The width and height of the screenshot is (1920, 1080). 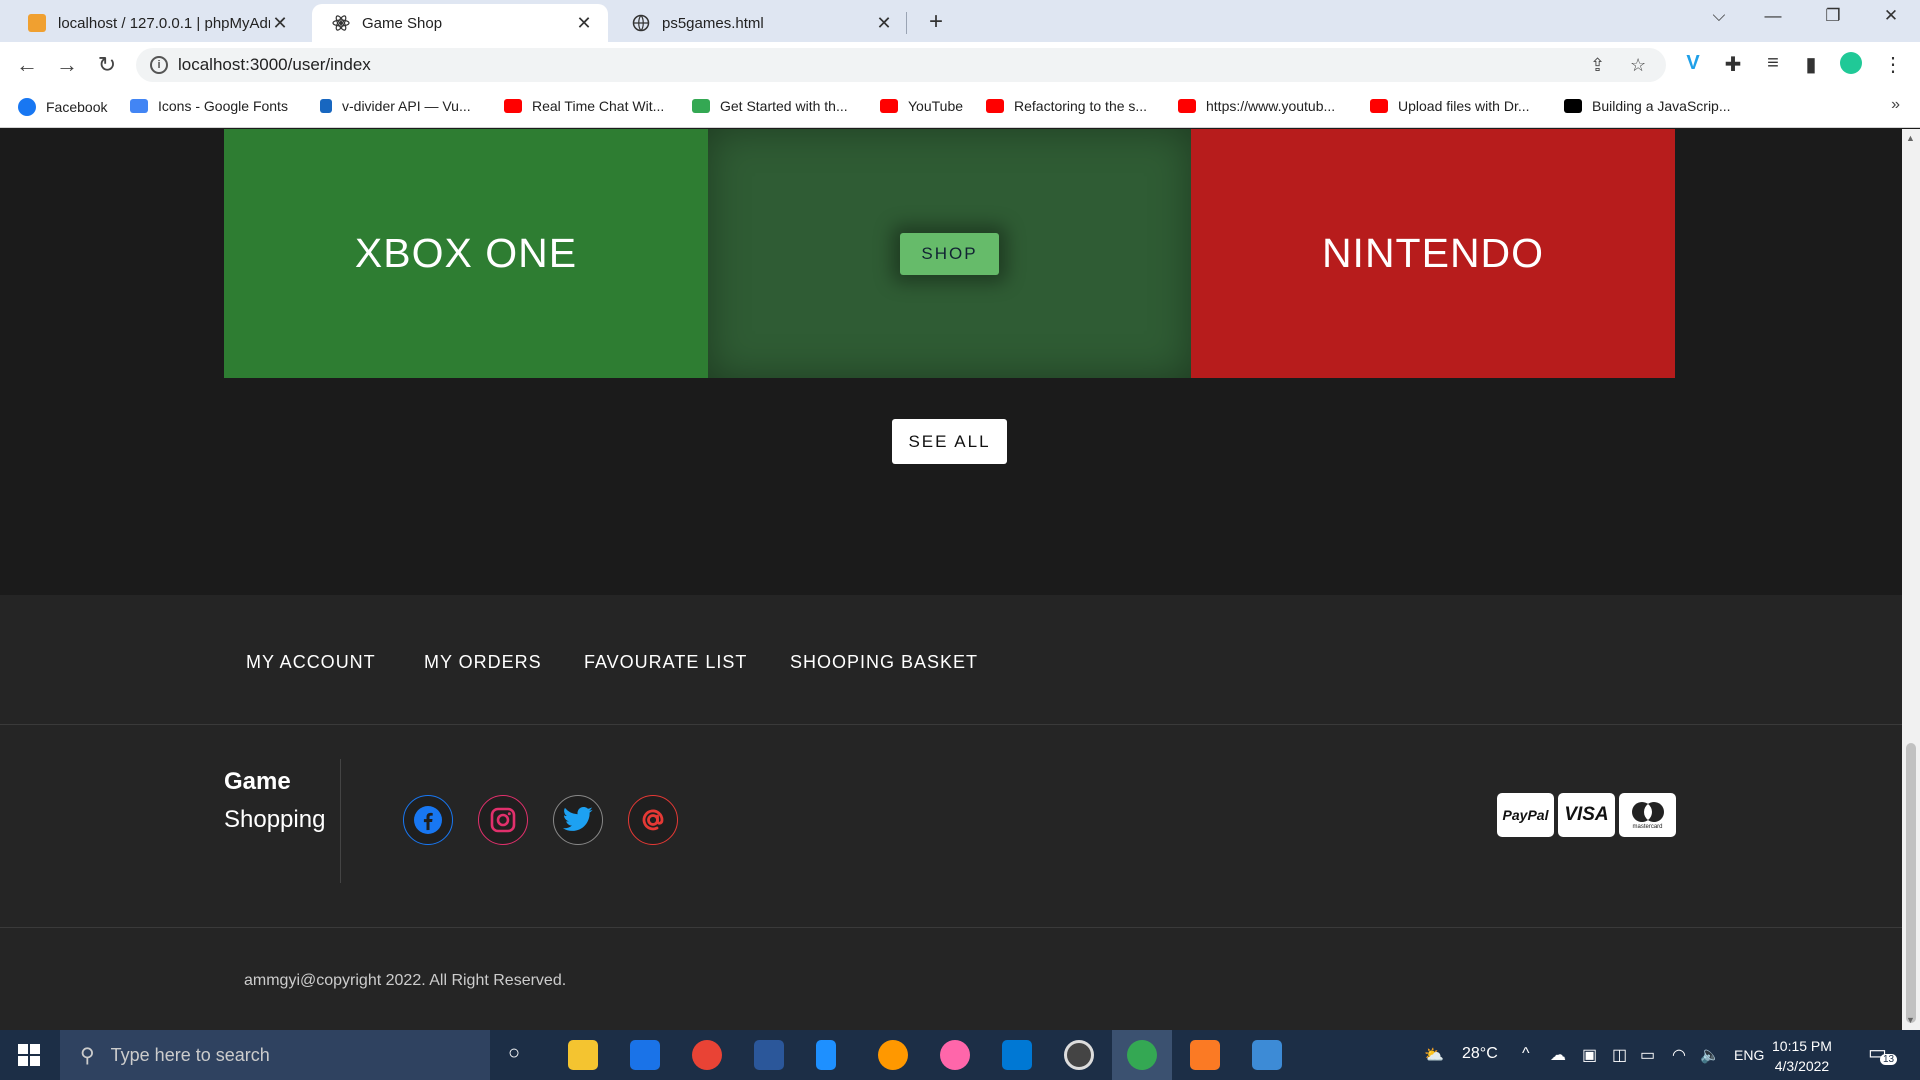 What do you see at coordinates (901, 65) in the screenshot?
I see `address-bar: i localhost:3000/user/index ⇪ ☆` at bounding box center [901, 65].